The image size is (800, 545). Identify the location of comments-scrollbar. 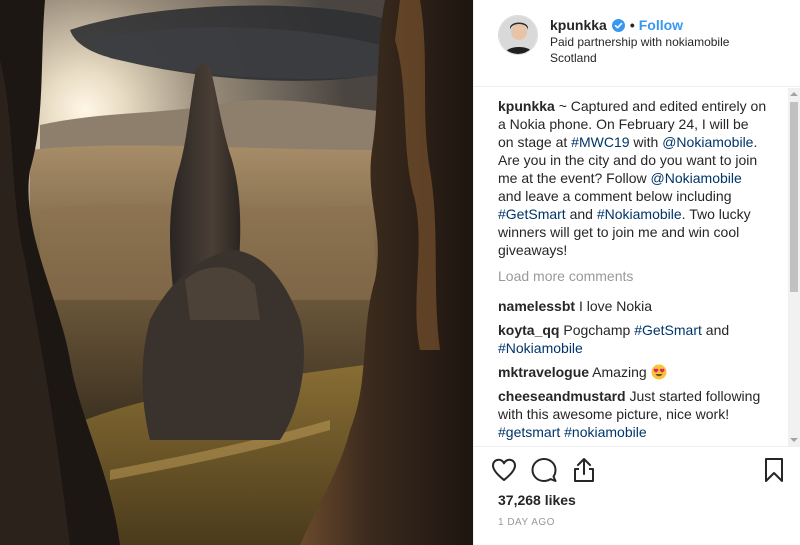
(794, 267).